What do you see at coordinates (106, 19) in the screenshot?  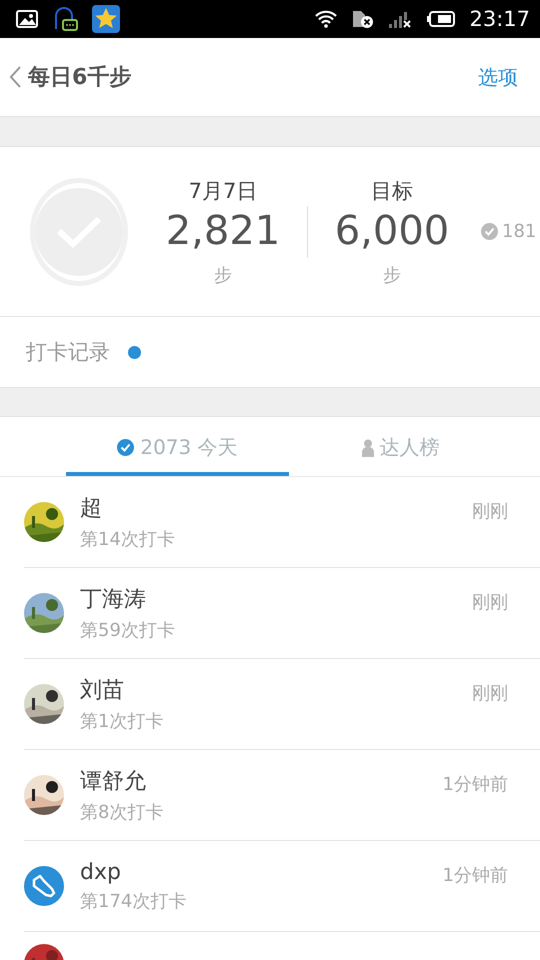 I see `star-app-icon` at bounding box center [106, 19].